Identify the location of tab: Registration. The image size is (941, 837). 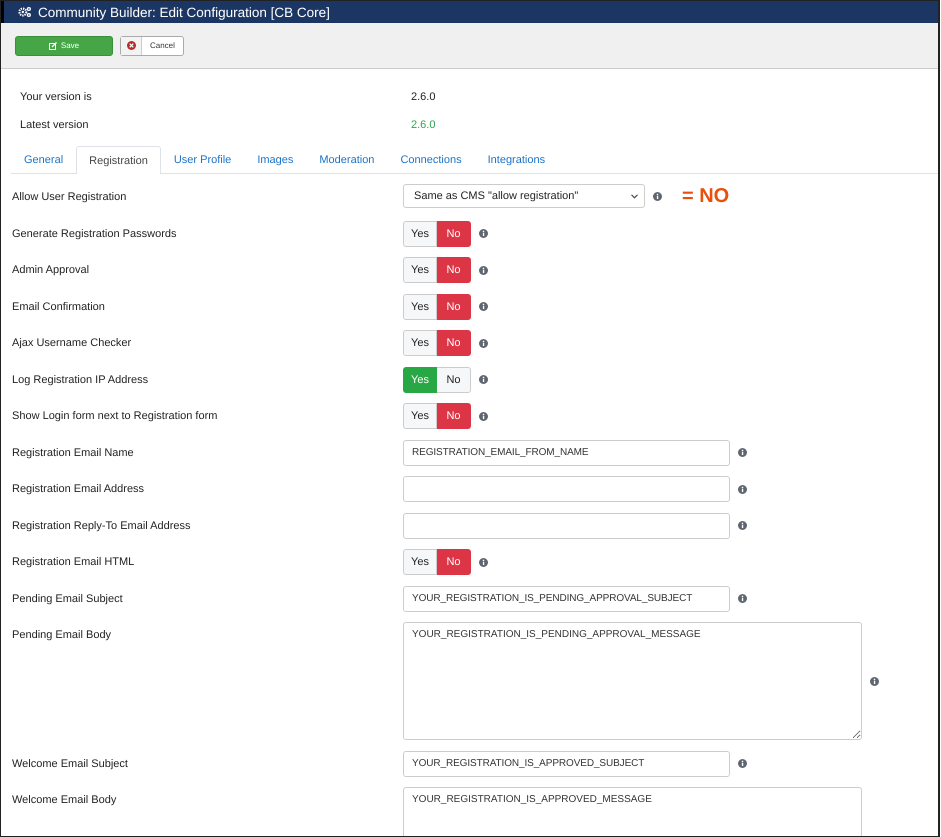
(118, 160).